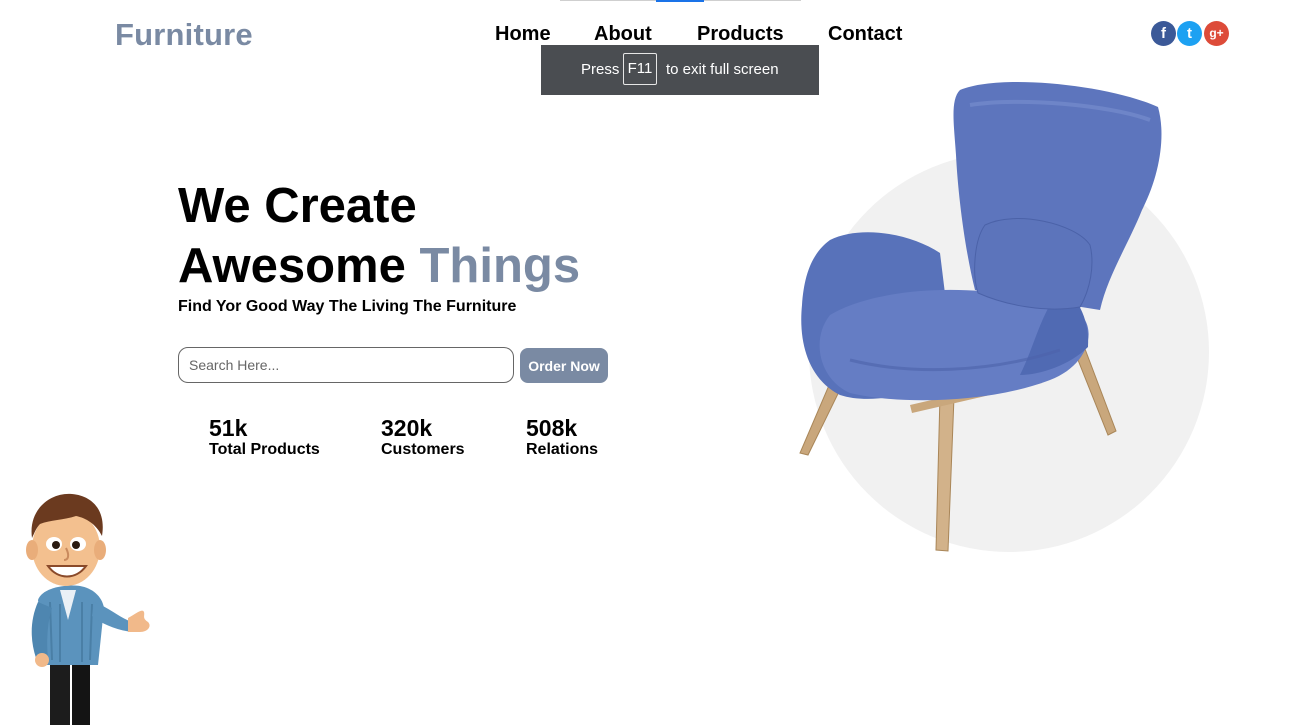 This screenshot has width=1298, height=725. Describe the element at coordinates (228, 428) in the screenshot. I see `stat-value: 51k` at that location.